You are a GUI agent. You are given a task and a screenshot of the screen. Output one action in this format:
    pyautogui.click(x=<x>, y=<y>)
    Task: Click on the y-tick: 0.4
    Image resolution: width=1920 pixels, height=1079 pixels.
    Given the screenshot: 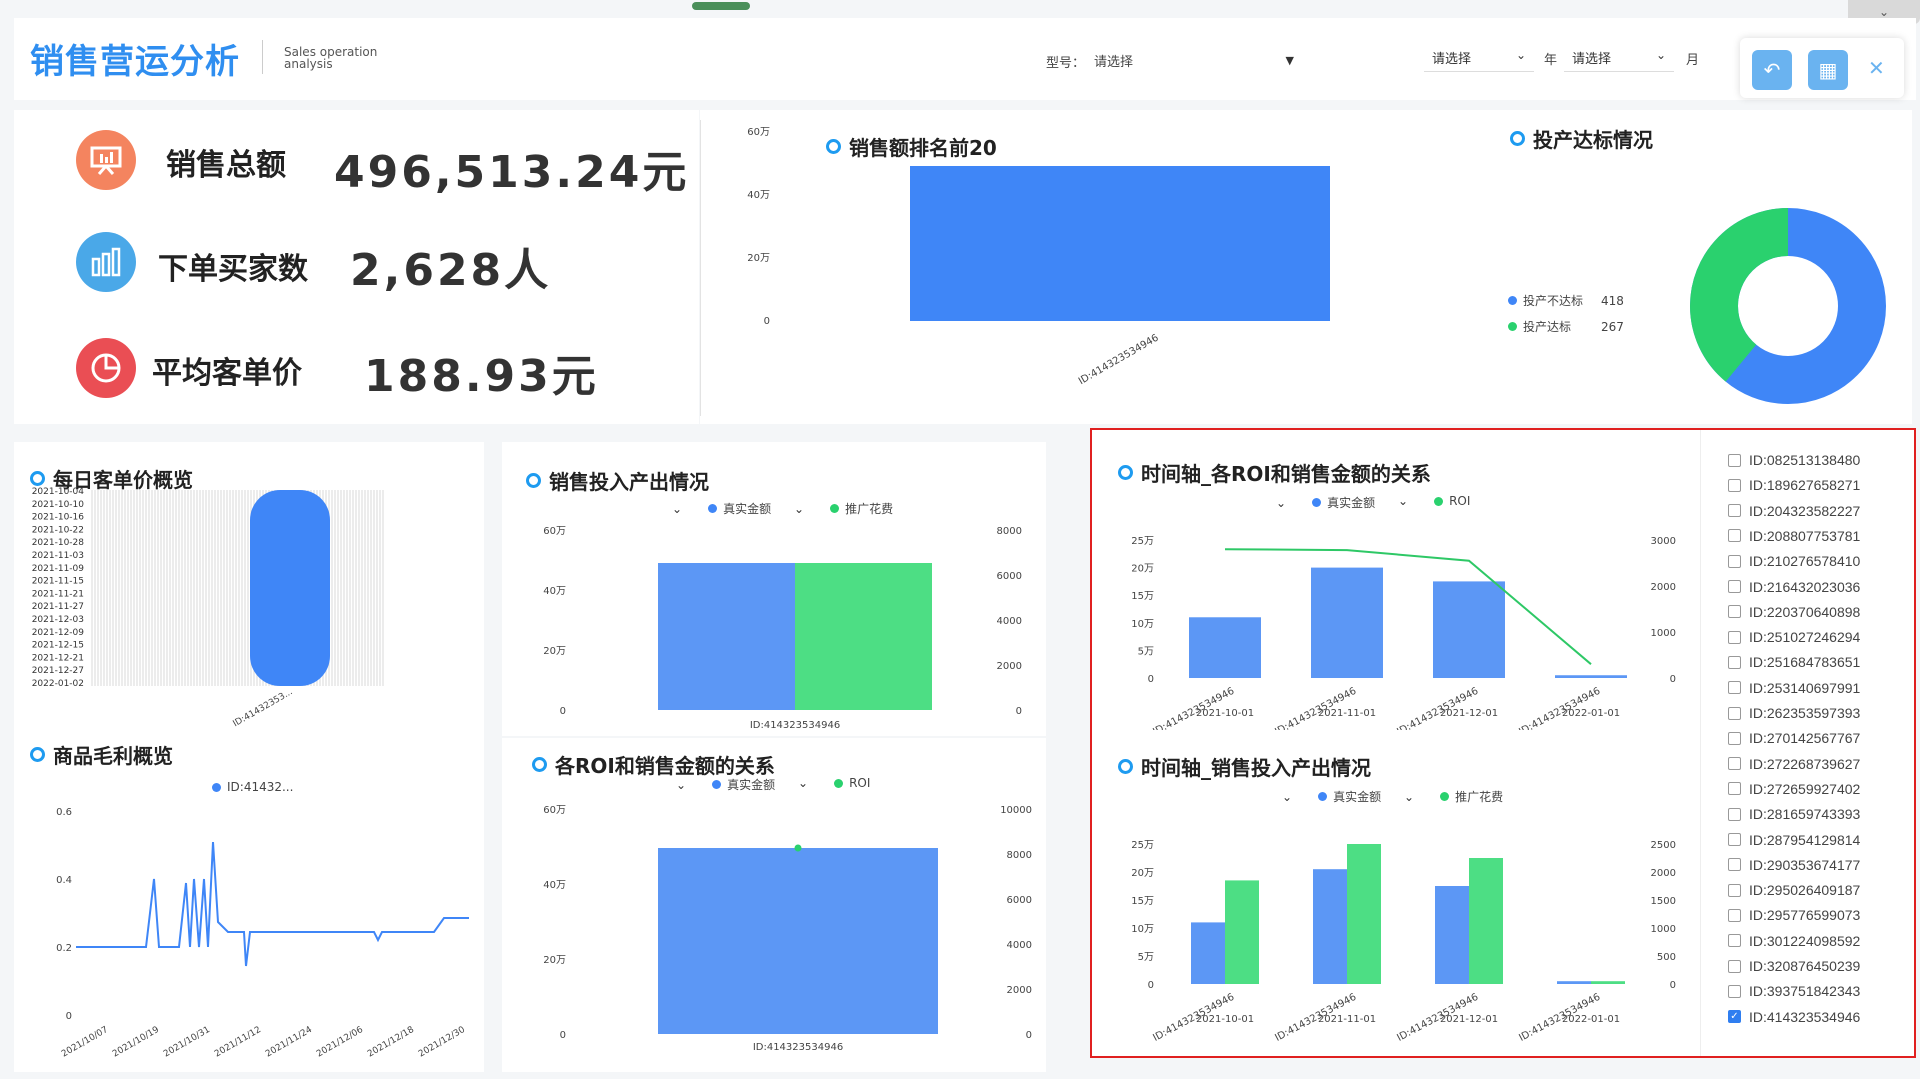 What is the action you would take?
    pyautogui.click(x=64, y=880)
    